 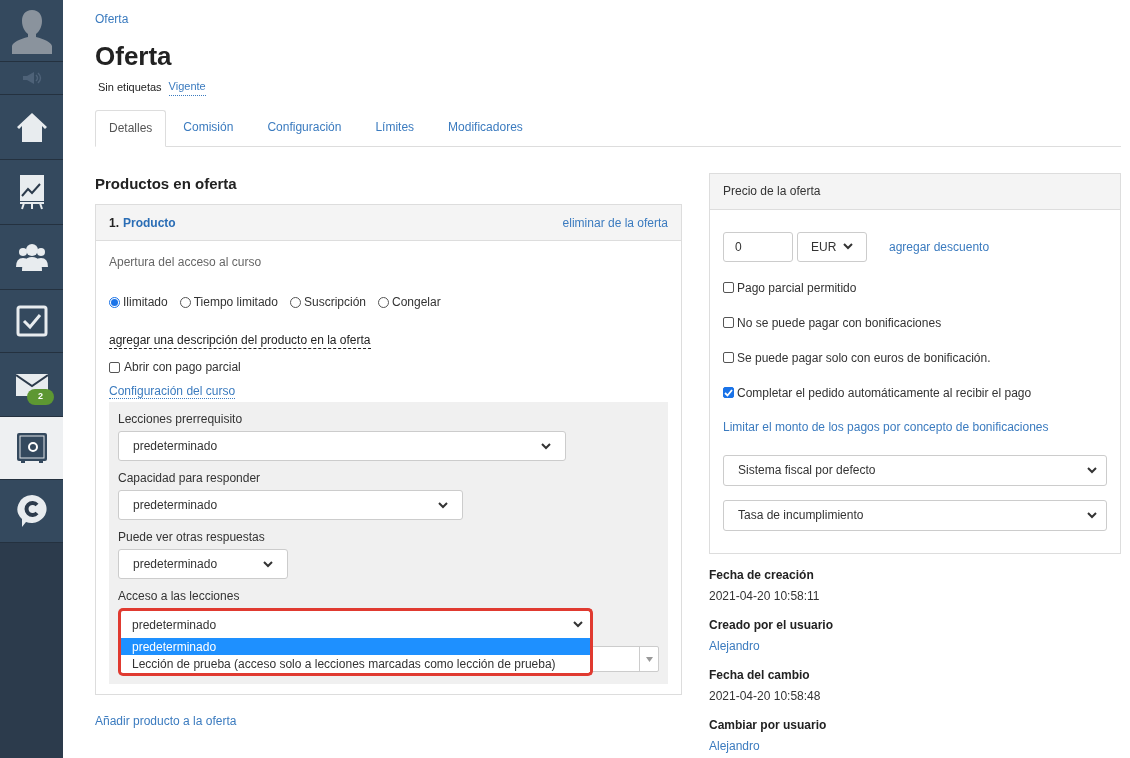 What do you see at coordinates (40, 397) in the screenshot?
I see `unread-badge: 2` at bounding box center [40, 397].